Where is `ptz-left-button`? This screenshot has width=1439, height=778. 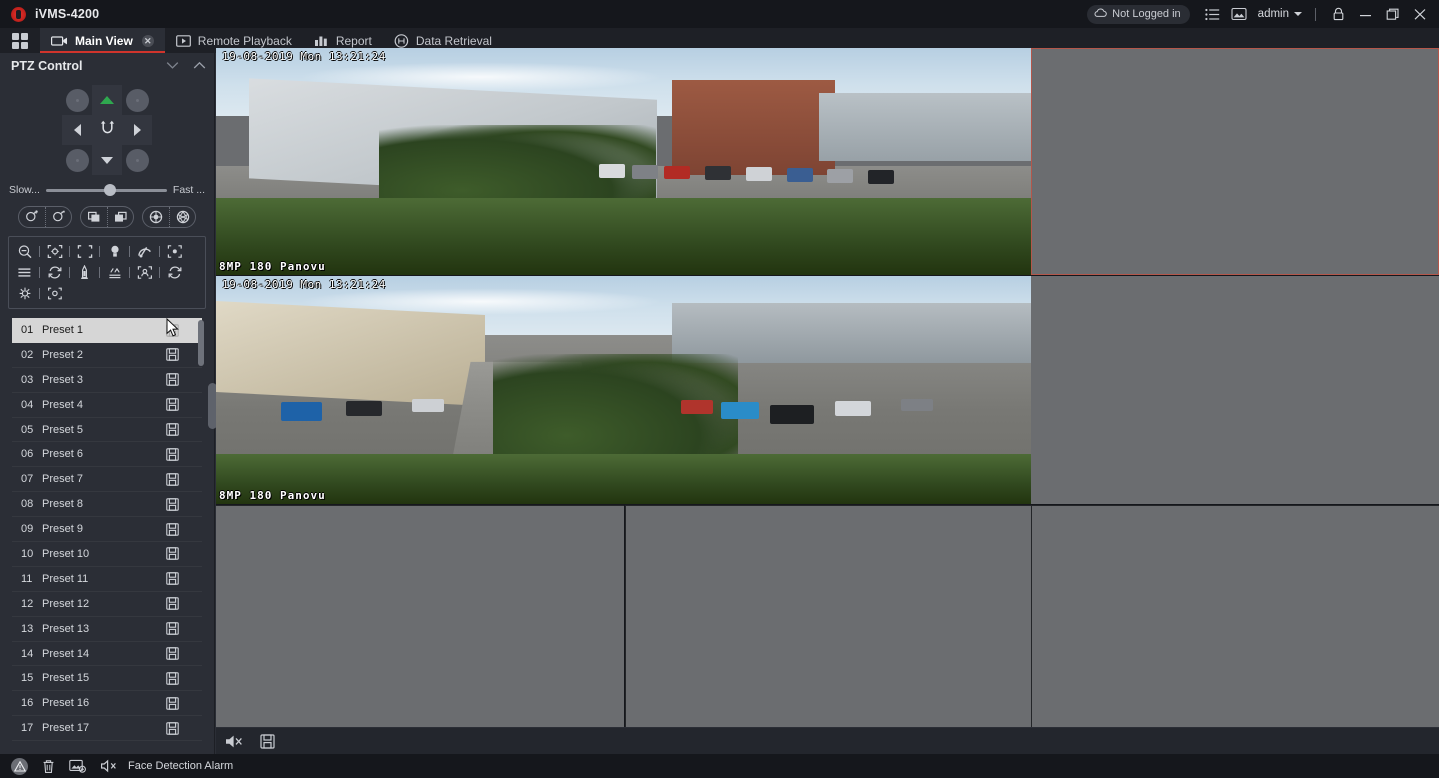 ptz-left-button is located at coordinates (77, 130).